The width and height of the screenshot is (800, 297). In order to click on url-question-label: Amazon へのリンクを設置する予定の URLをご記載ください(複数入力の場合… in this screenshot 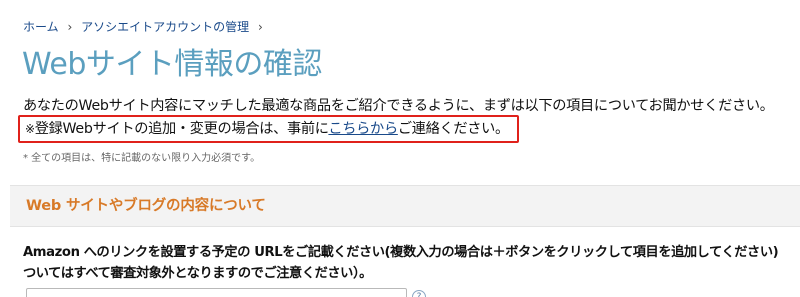, I will do `click(401, 263)`.